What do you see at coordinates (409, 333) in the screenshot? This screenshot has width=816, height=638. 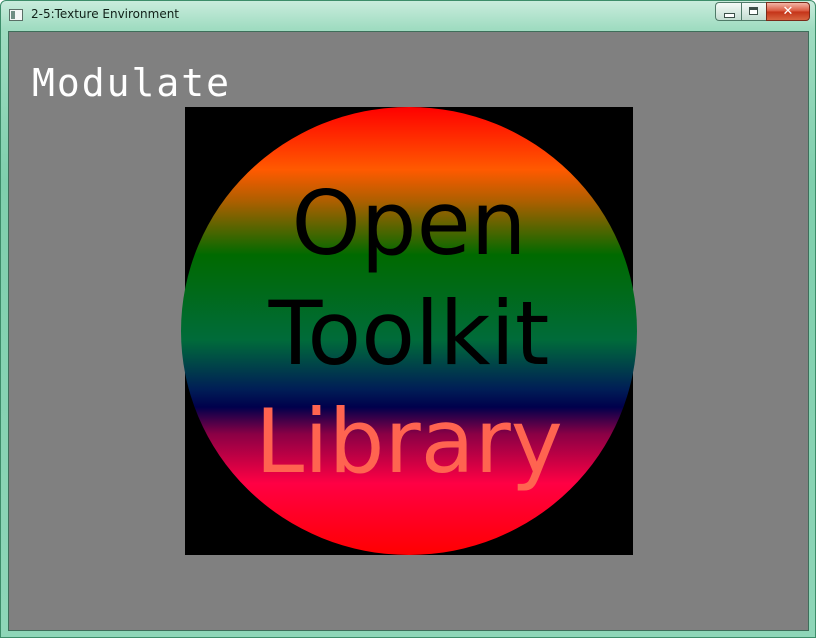 I see `texture-text-line-2: Toolkit` at bounding box center [409, 333].